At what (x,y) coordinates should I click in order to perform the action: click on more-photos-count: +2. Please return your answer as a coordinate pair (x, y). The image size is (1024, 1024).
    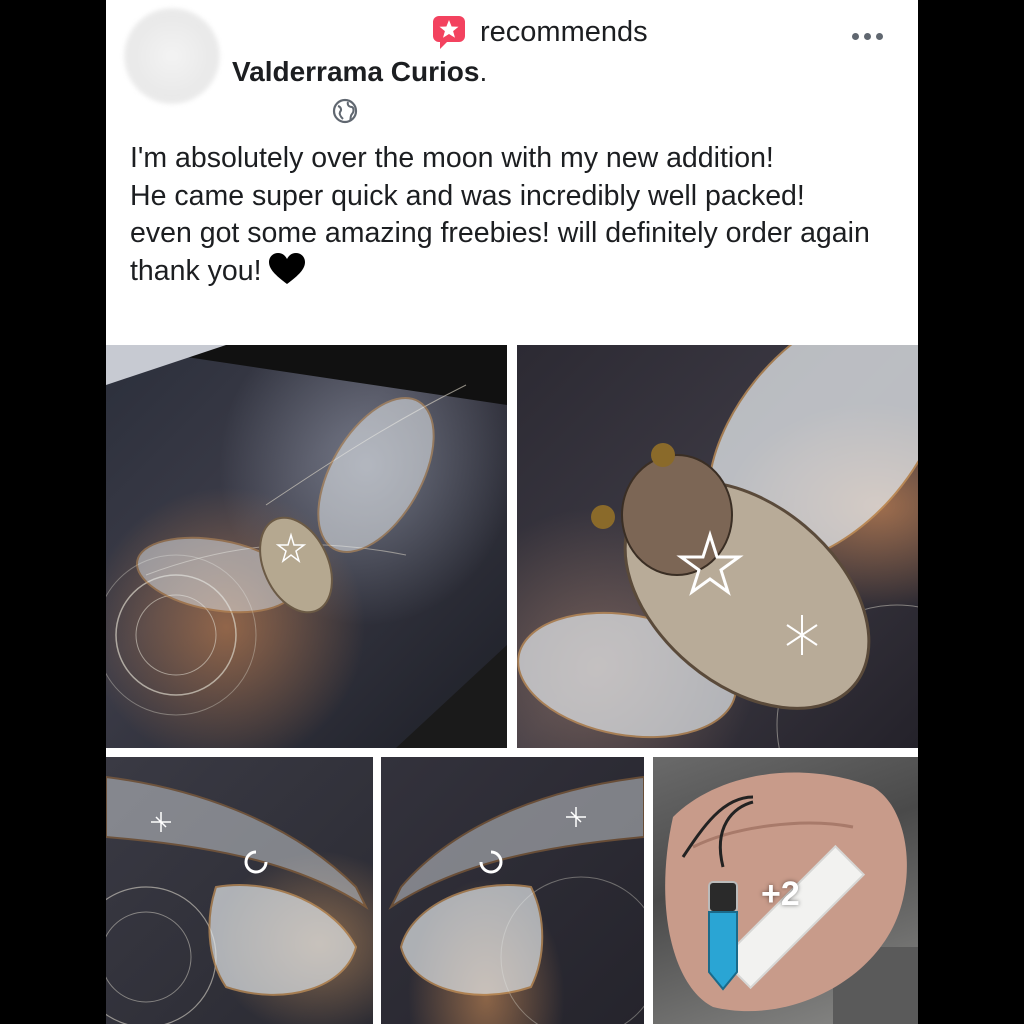
    Looking at the image, I should click on (780, 894).